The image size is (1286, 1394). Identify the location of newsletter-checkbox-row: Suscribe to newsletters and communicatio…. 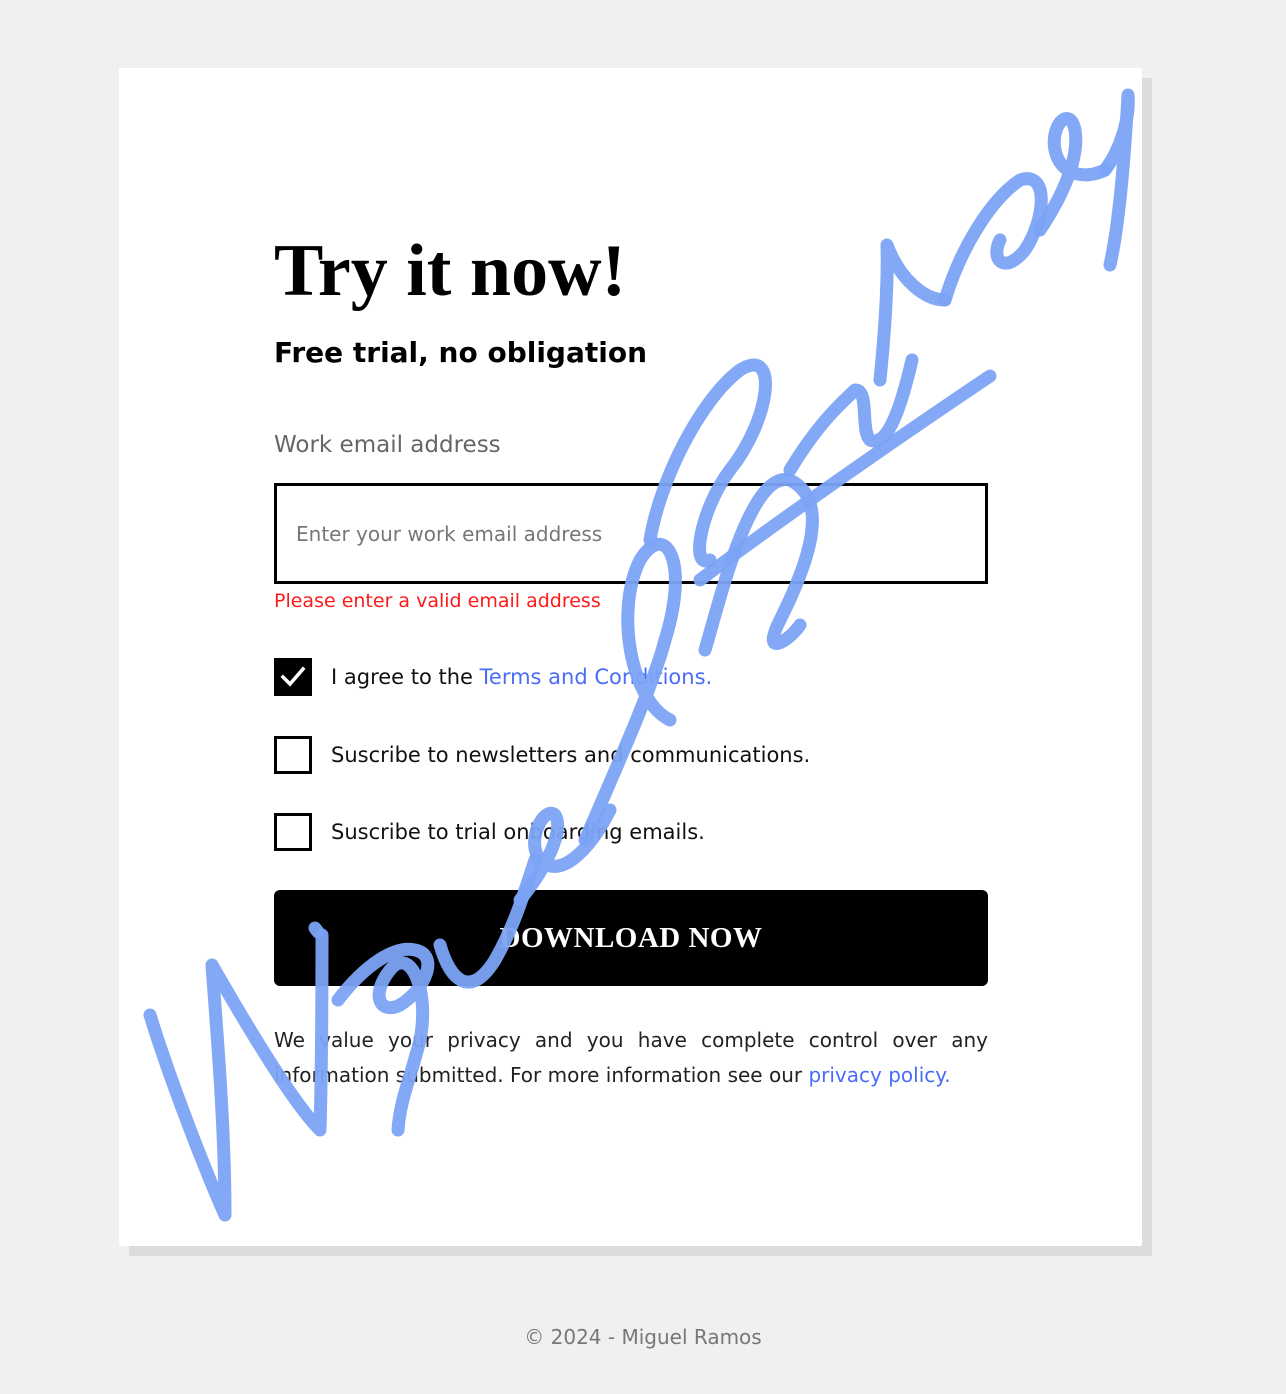
(542, 755).